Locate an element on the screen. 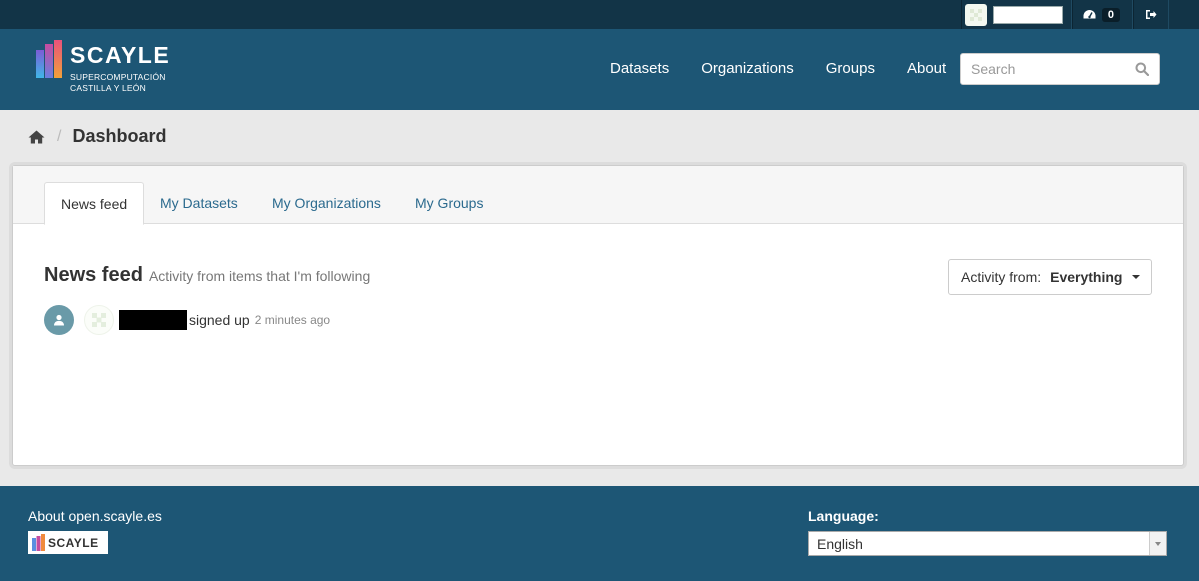  brand-subtitle-1: SUPERCOMPUTACIÓN is located at coordinates (118, 77).